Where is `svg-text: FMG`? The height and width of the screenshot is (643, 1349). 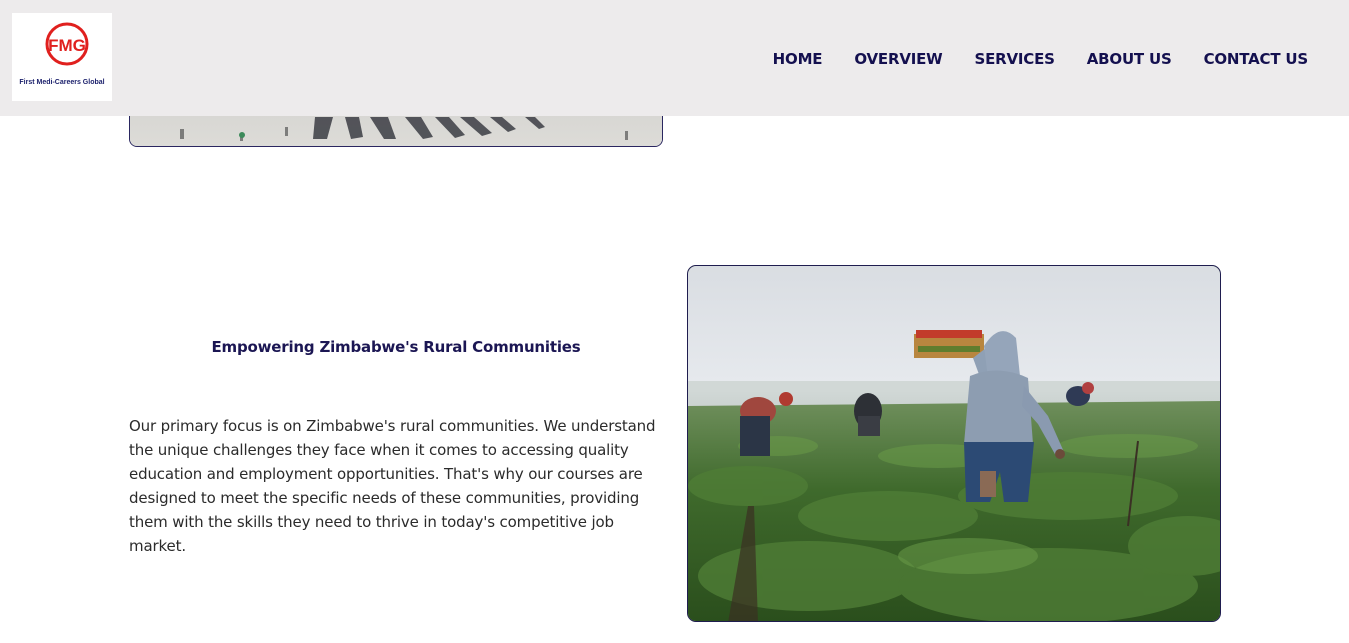 svg-text: FMG is located at coordinates (67, 45).